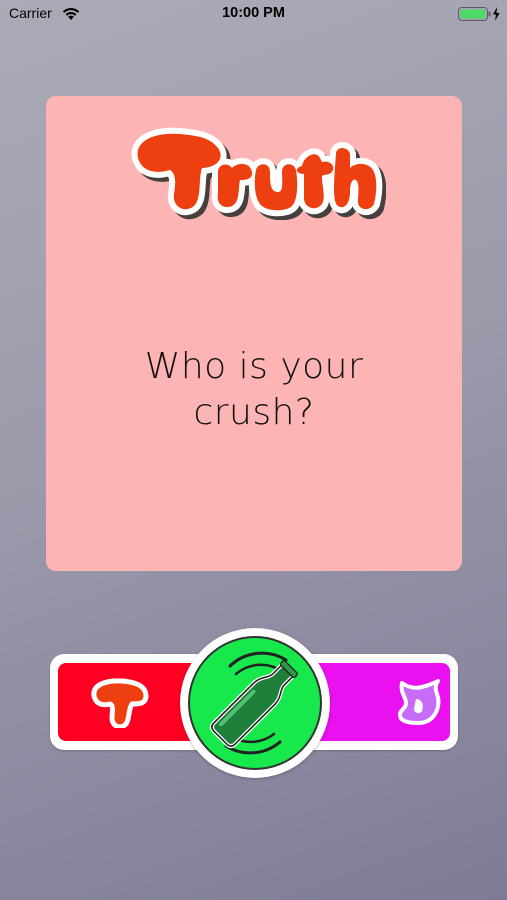  What do you see at coordinates (480, 16) in the screenshot?
I see `battery-charging-icon` at bounding box center [480, 16].